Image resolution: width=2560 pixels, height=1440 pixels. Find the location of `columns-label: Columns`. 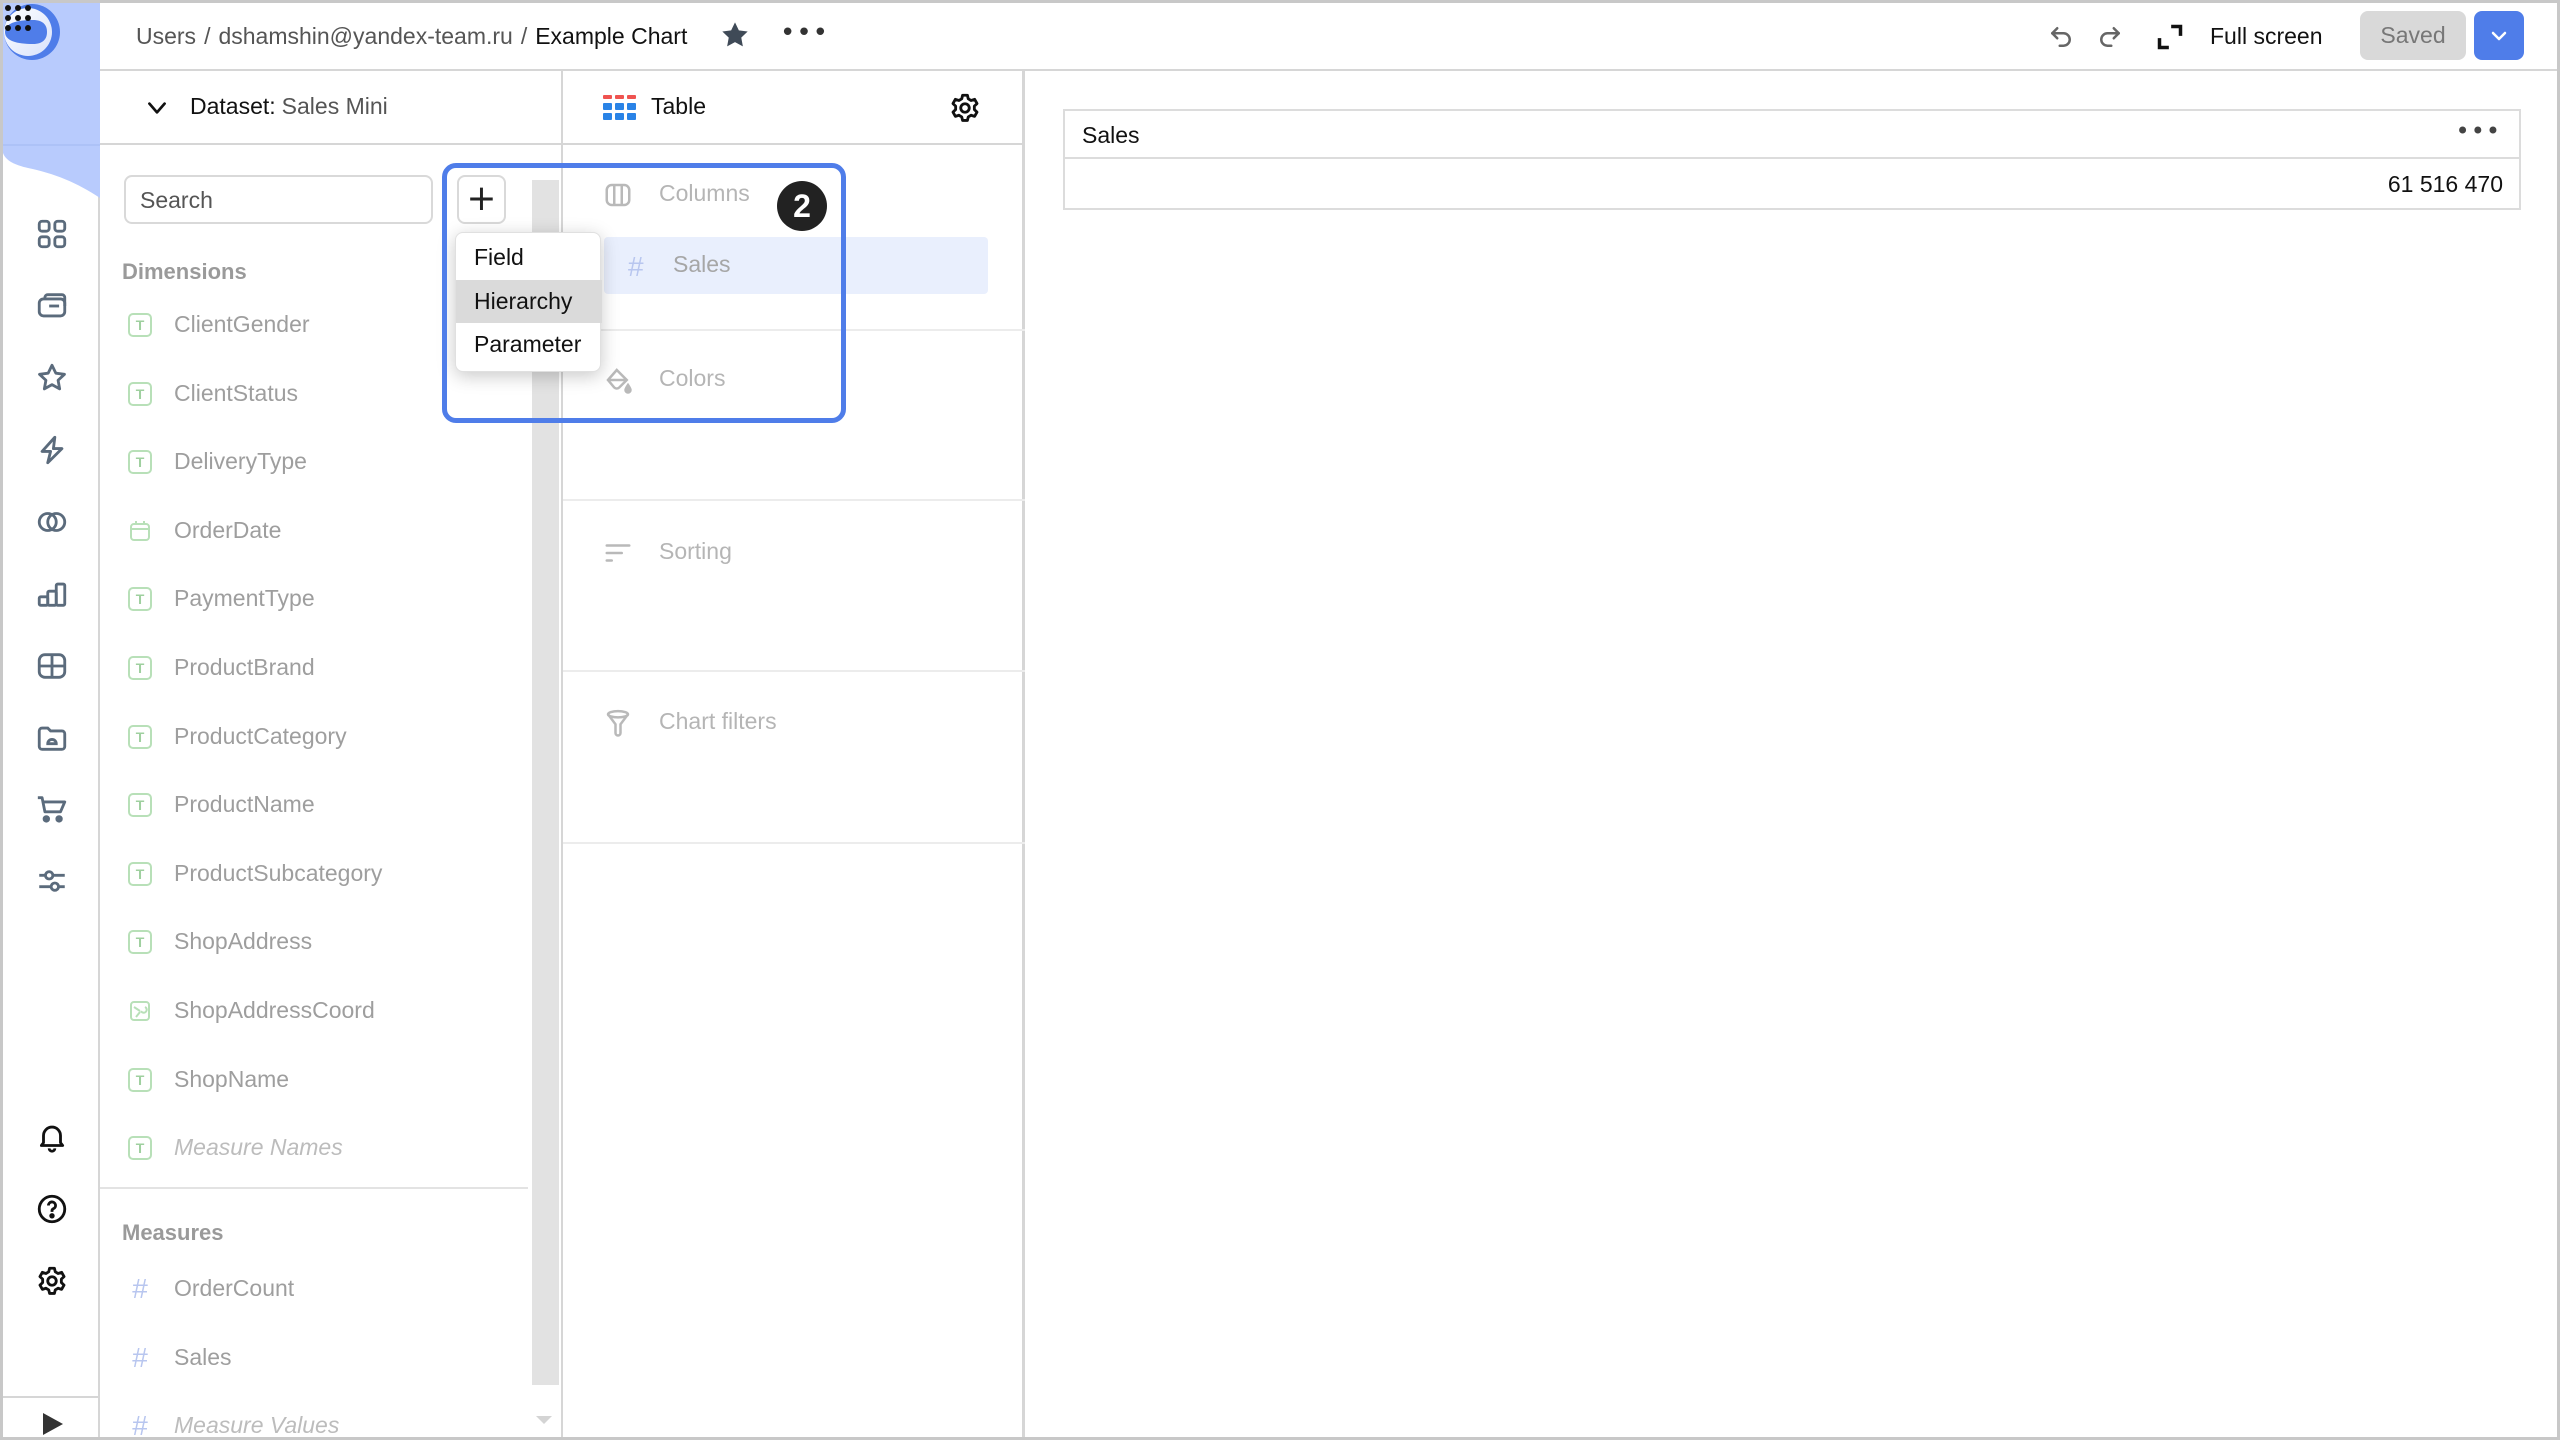

columns-label: Columns is located at coordinates (704, 193).